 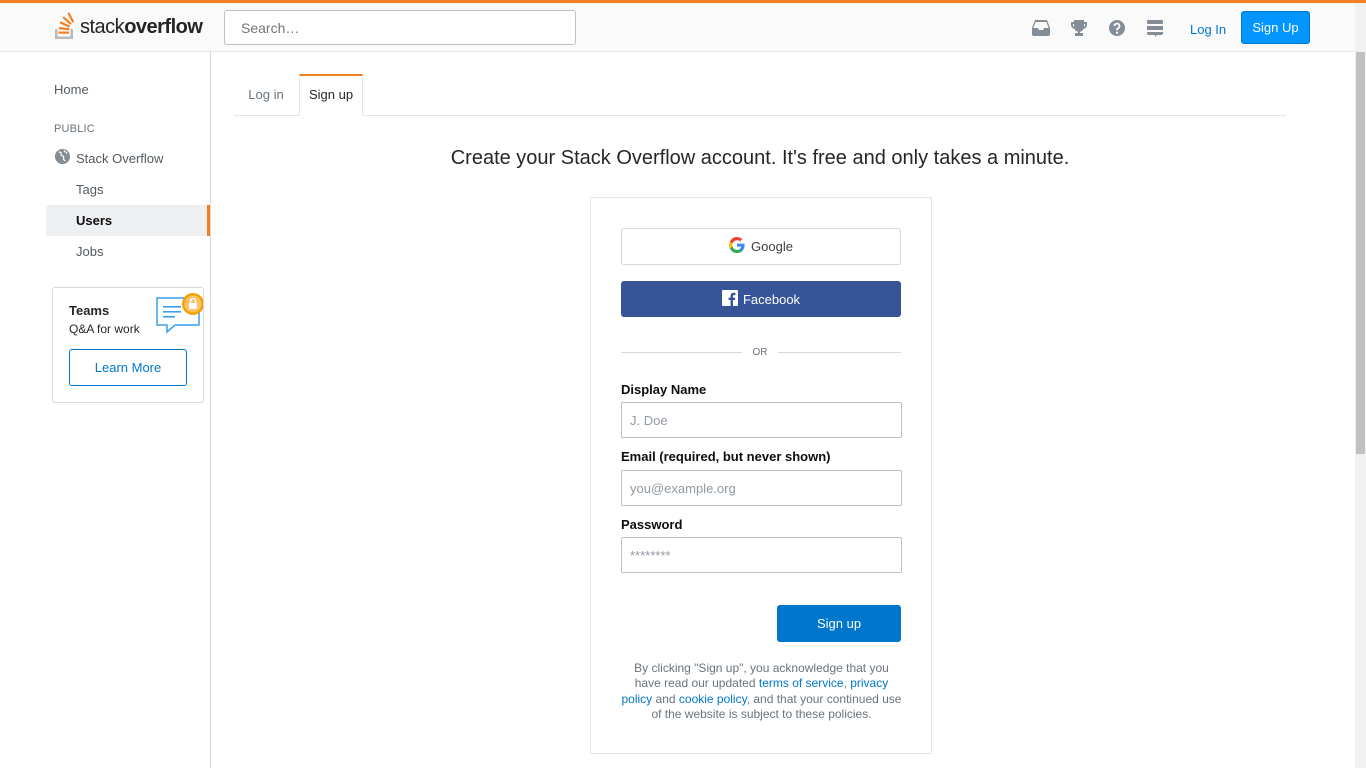 I want to click on globe-icon, so click(x=62, y=158).